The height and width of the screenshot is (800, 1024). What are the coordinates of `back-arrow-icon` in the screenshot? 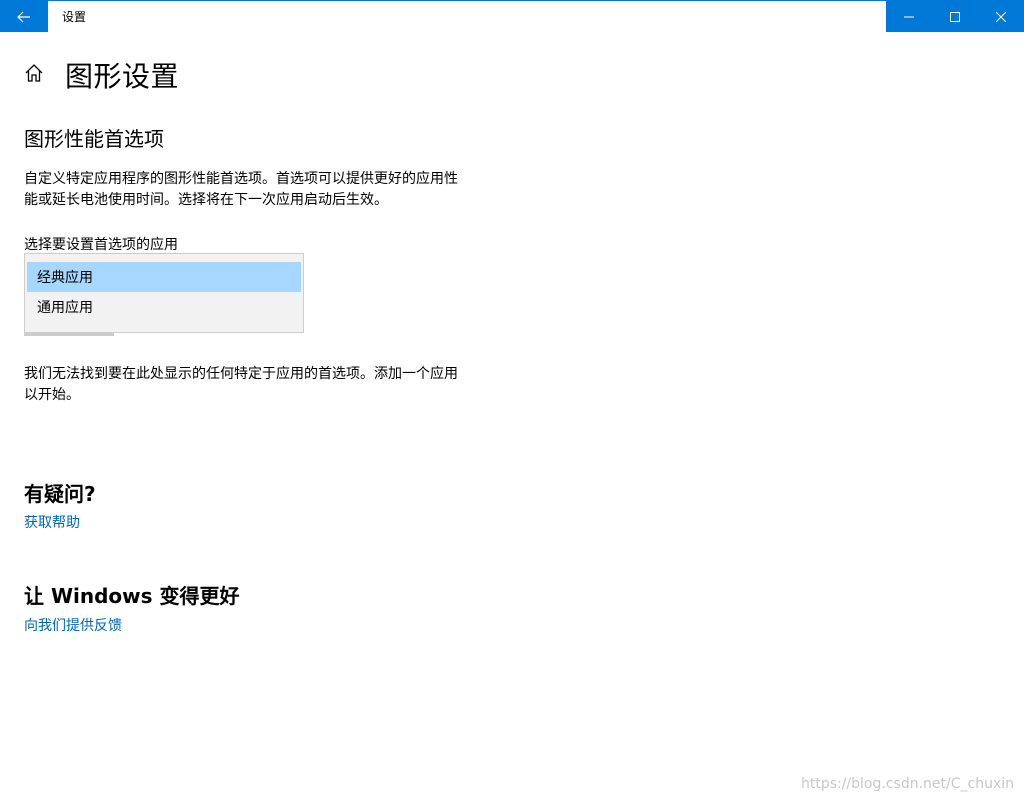 It's located at (23, 16).